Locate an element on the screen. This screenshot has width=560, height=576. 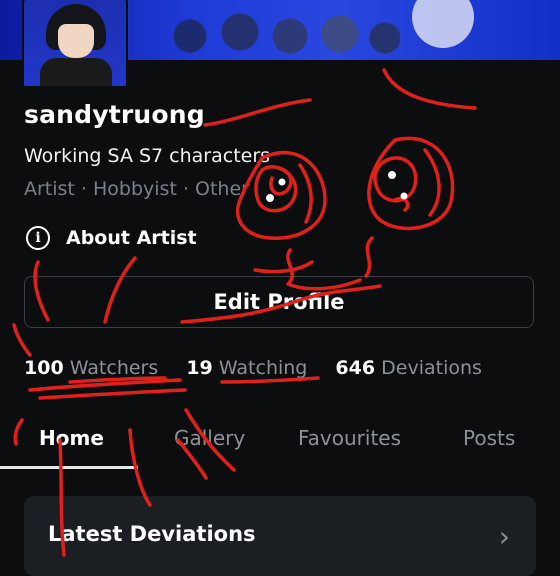
stat-watchers: 100 Watchers is located at coordinates (91, 368).